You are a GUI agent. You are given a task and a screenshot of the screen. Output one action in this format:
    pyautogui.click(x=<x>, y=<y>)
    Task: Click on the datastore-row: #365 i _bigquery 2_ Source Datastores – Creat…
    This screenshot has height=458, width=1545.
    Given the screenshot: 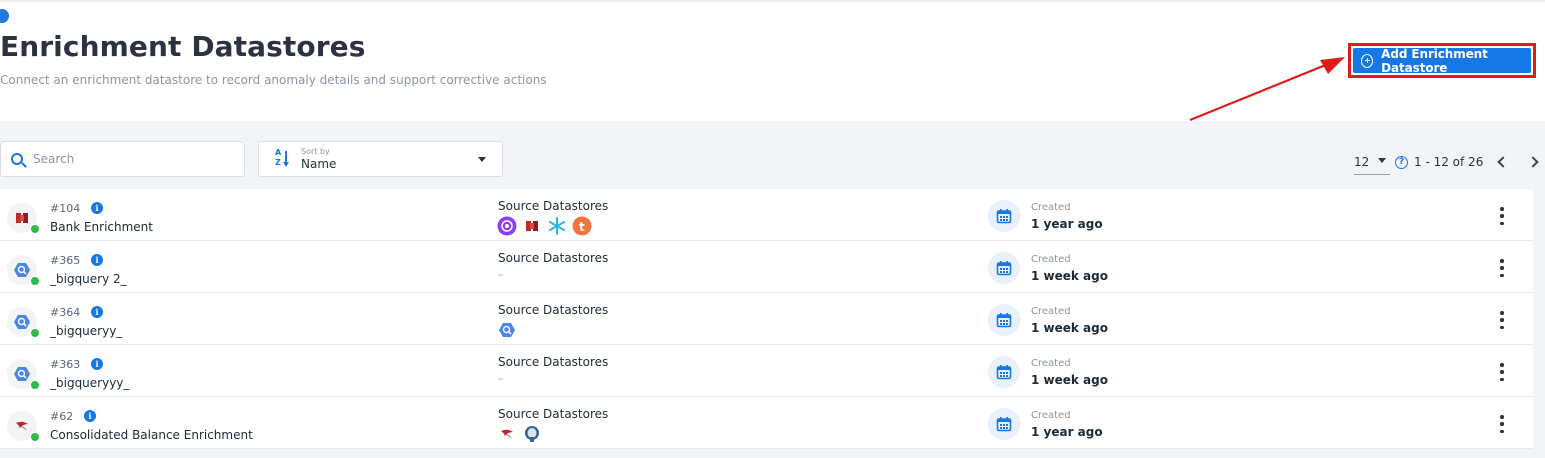 What is the action you would take?
    pyautogui.click(x=766, y=267)
    